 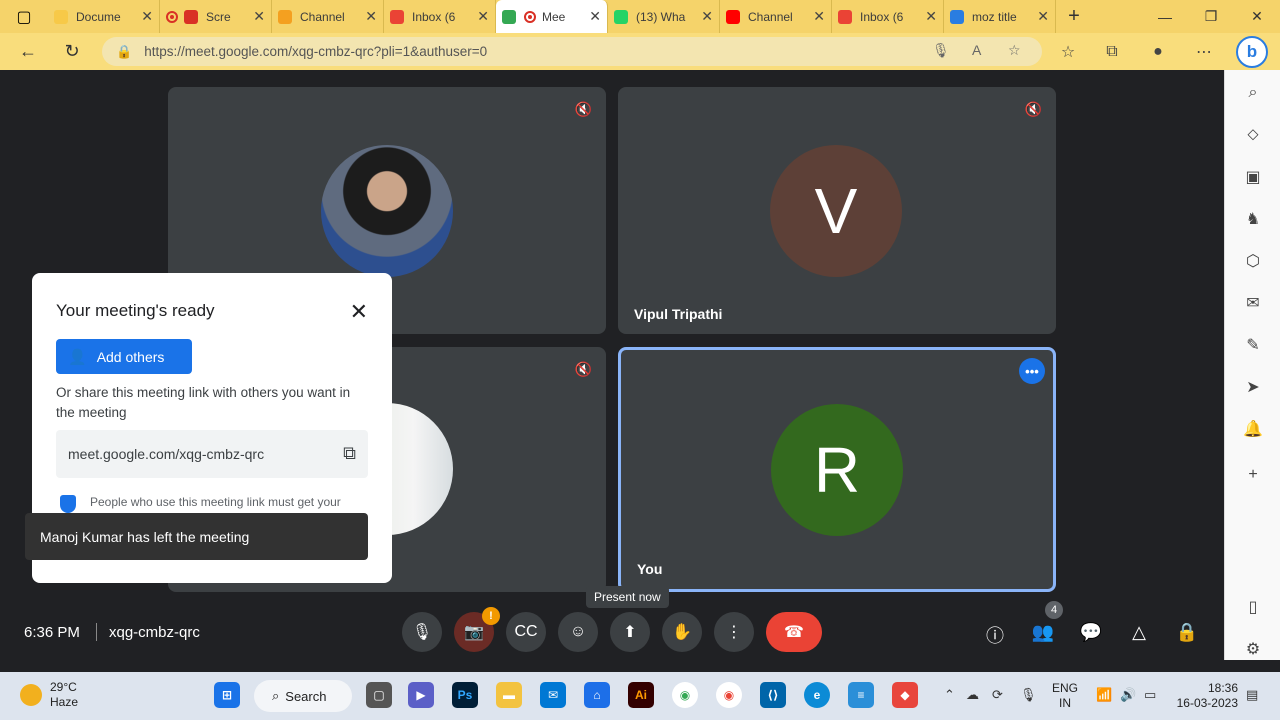 I want to click on present-button: ⬆, so click(x=630, y=632).